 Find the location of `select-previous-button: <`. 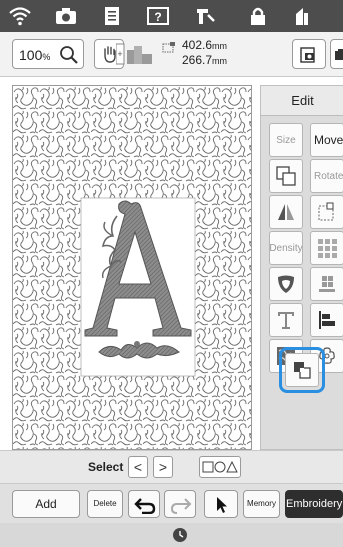

select-previous-button: < is located at coordinates (138, 467).